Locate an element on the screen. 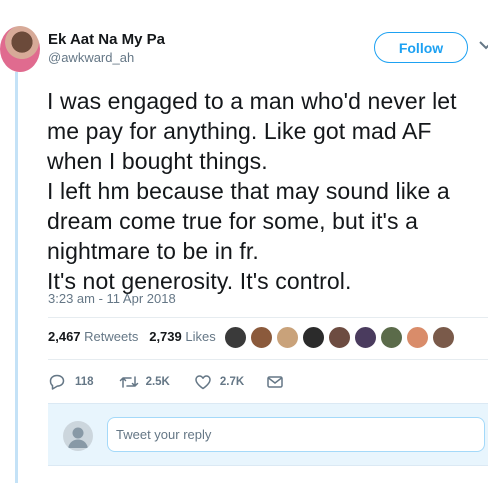 This screenshot has height=483, width=488. likes-stat: 2,739 Likes is located at coordinates (182, 336).